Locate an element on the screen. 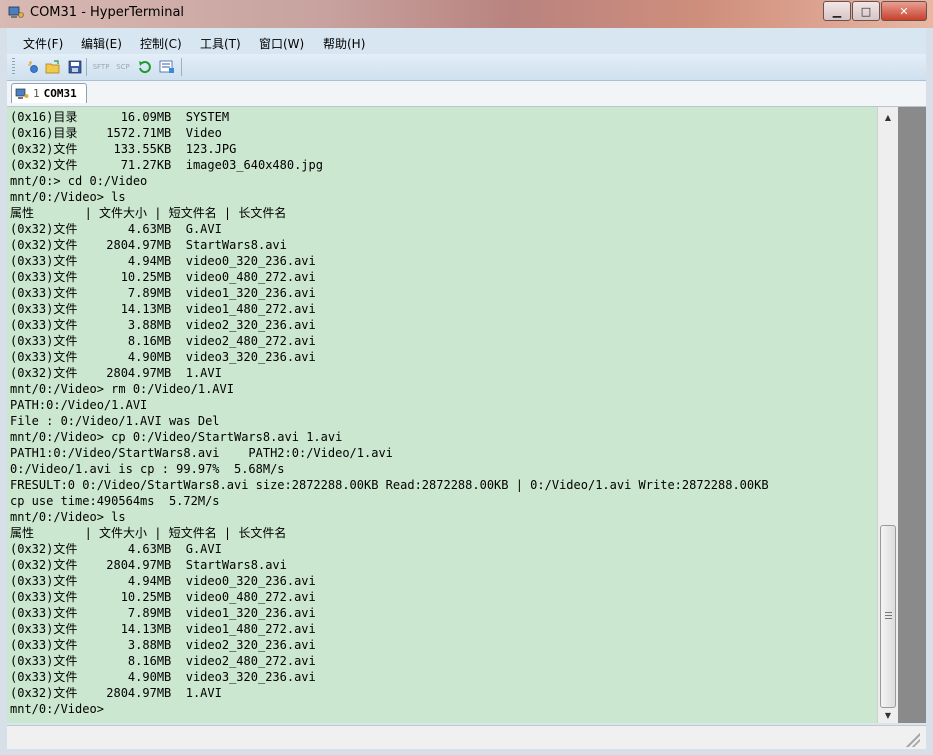 This screenshot has width=933, height=755. close-button: ✕ is located at coordinates (904, 11).